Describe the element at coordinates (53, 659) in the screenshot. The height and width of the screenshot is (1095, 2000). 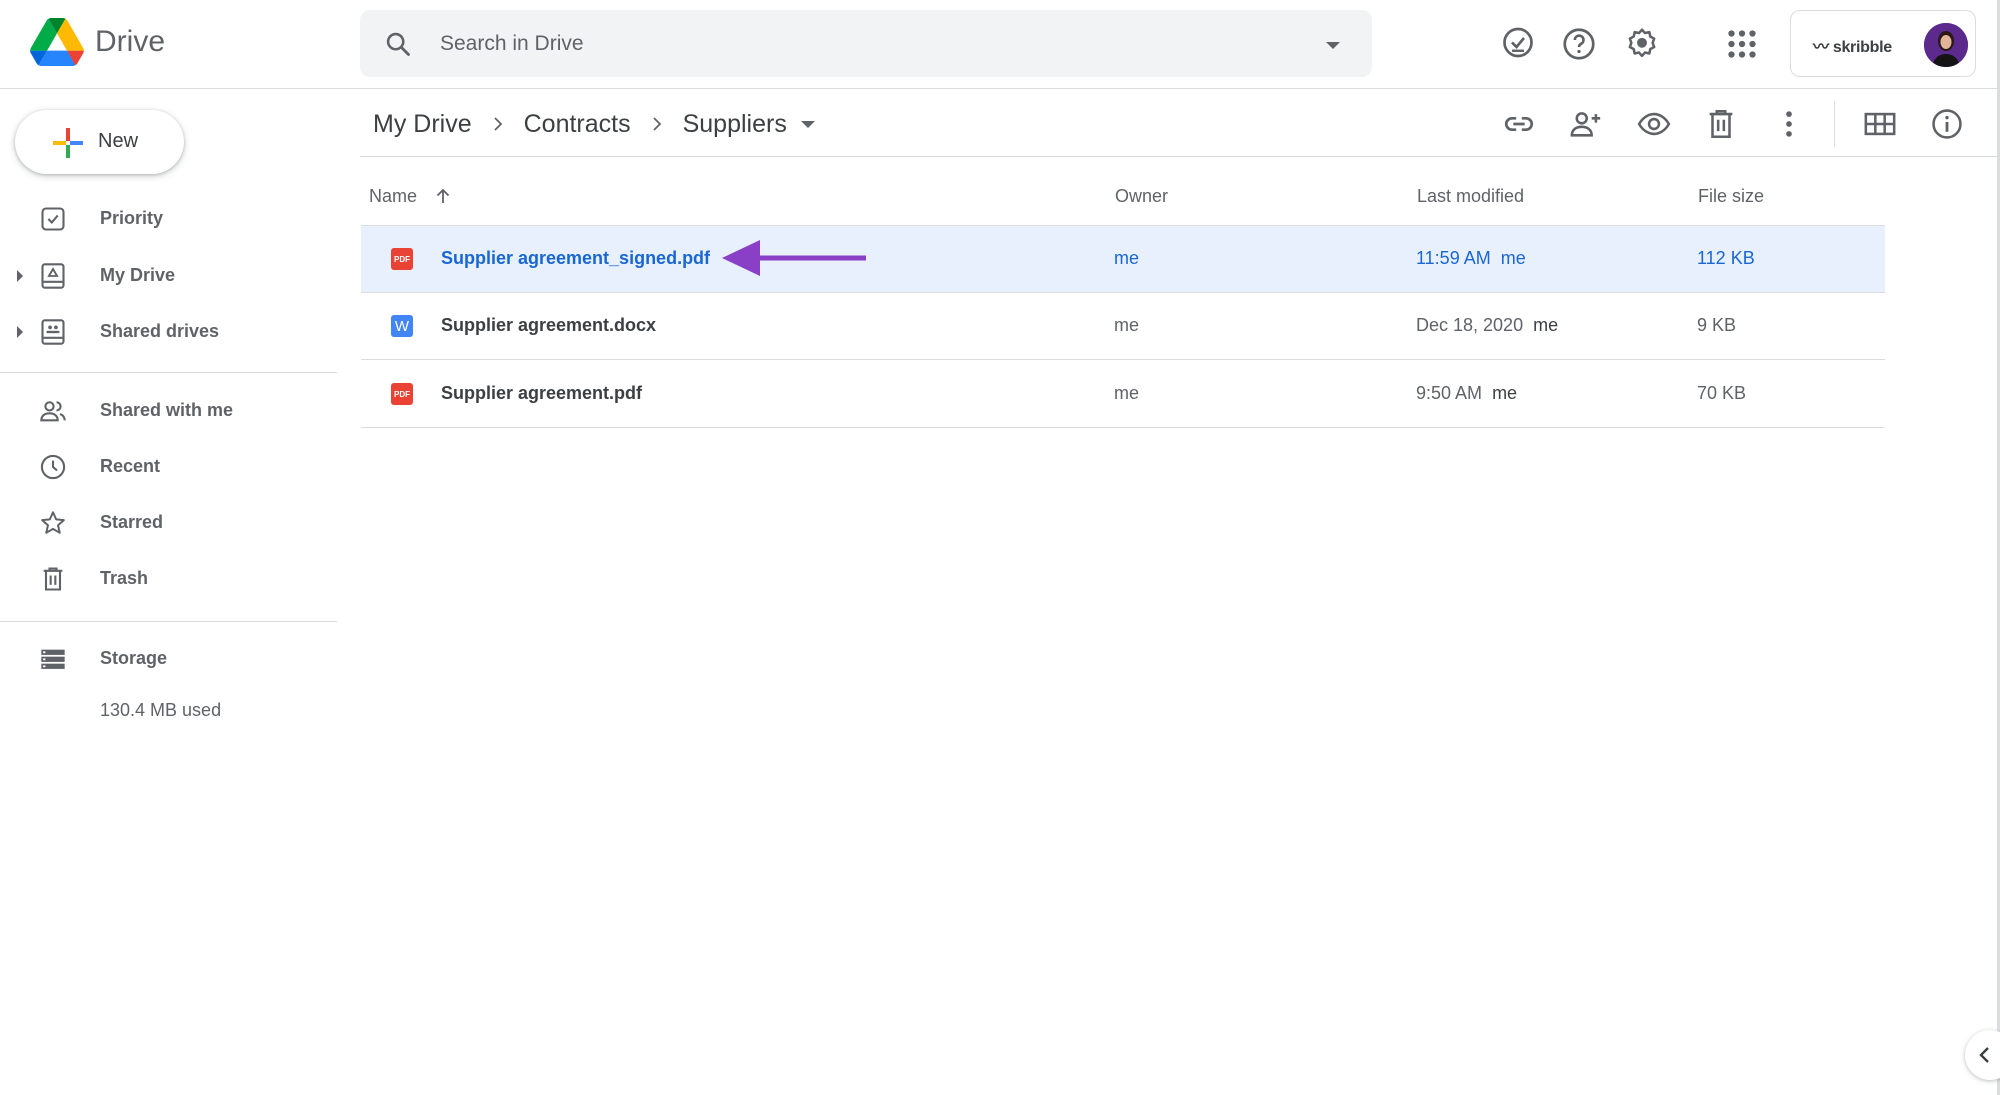
I see `storage-icon` at that location.